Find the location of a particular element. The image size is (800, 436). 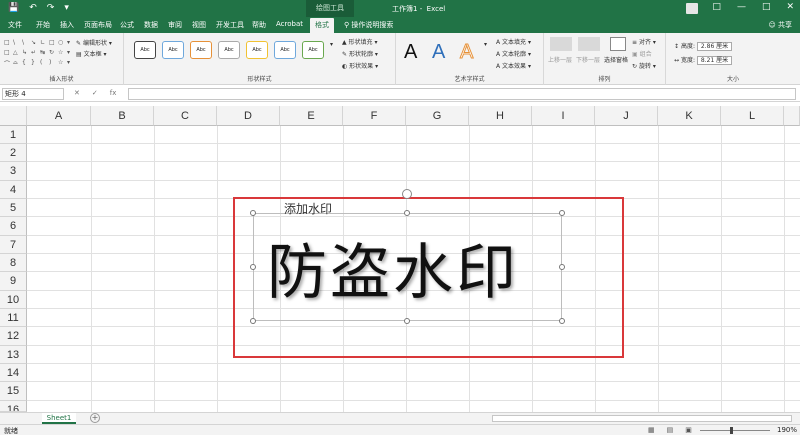

name-box: 矩形 4 is located at coordinates (33, 94).